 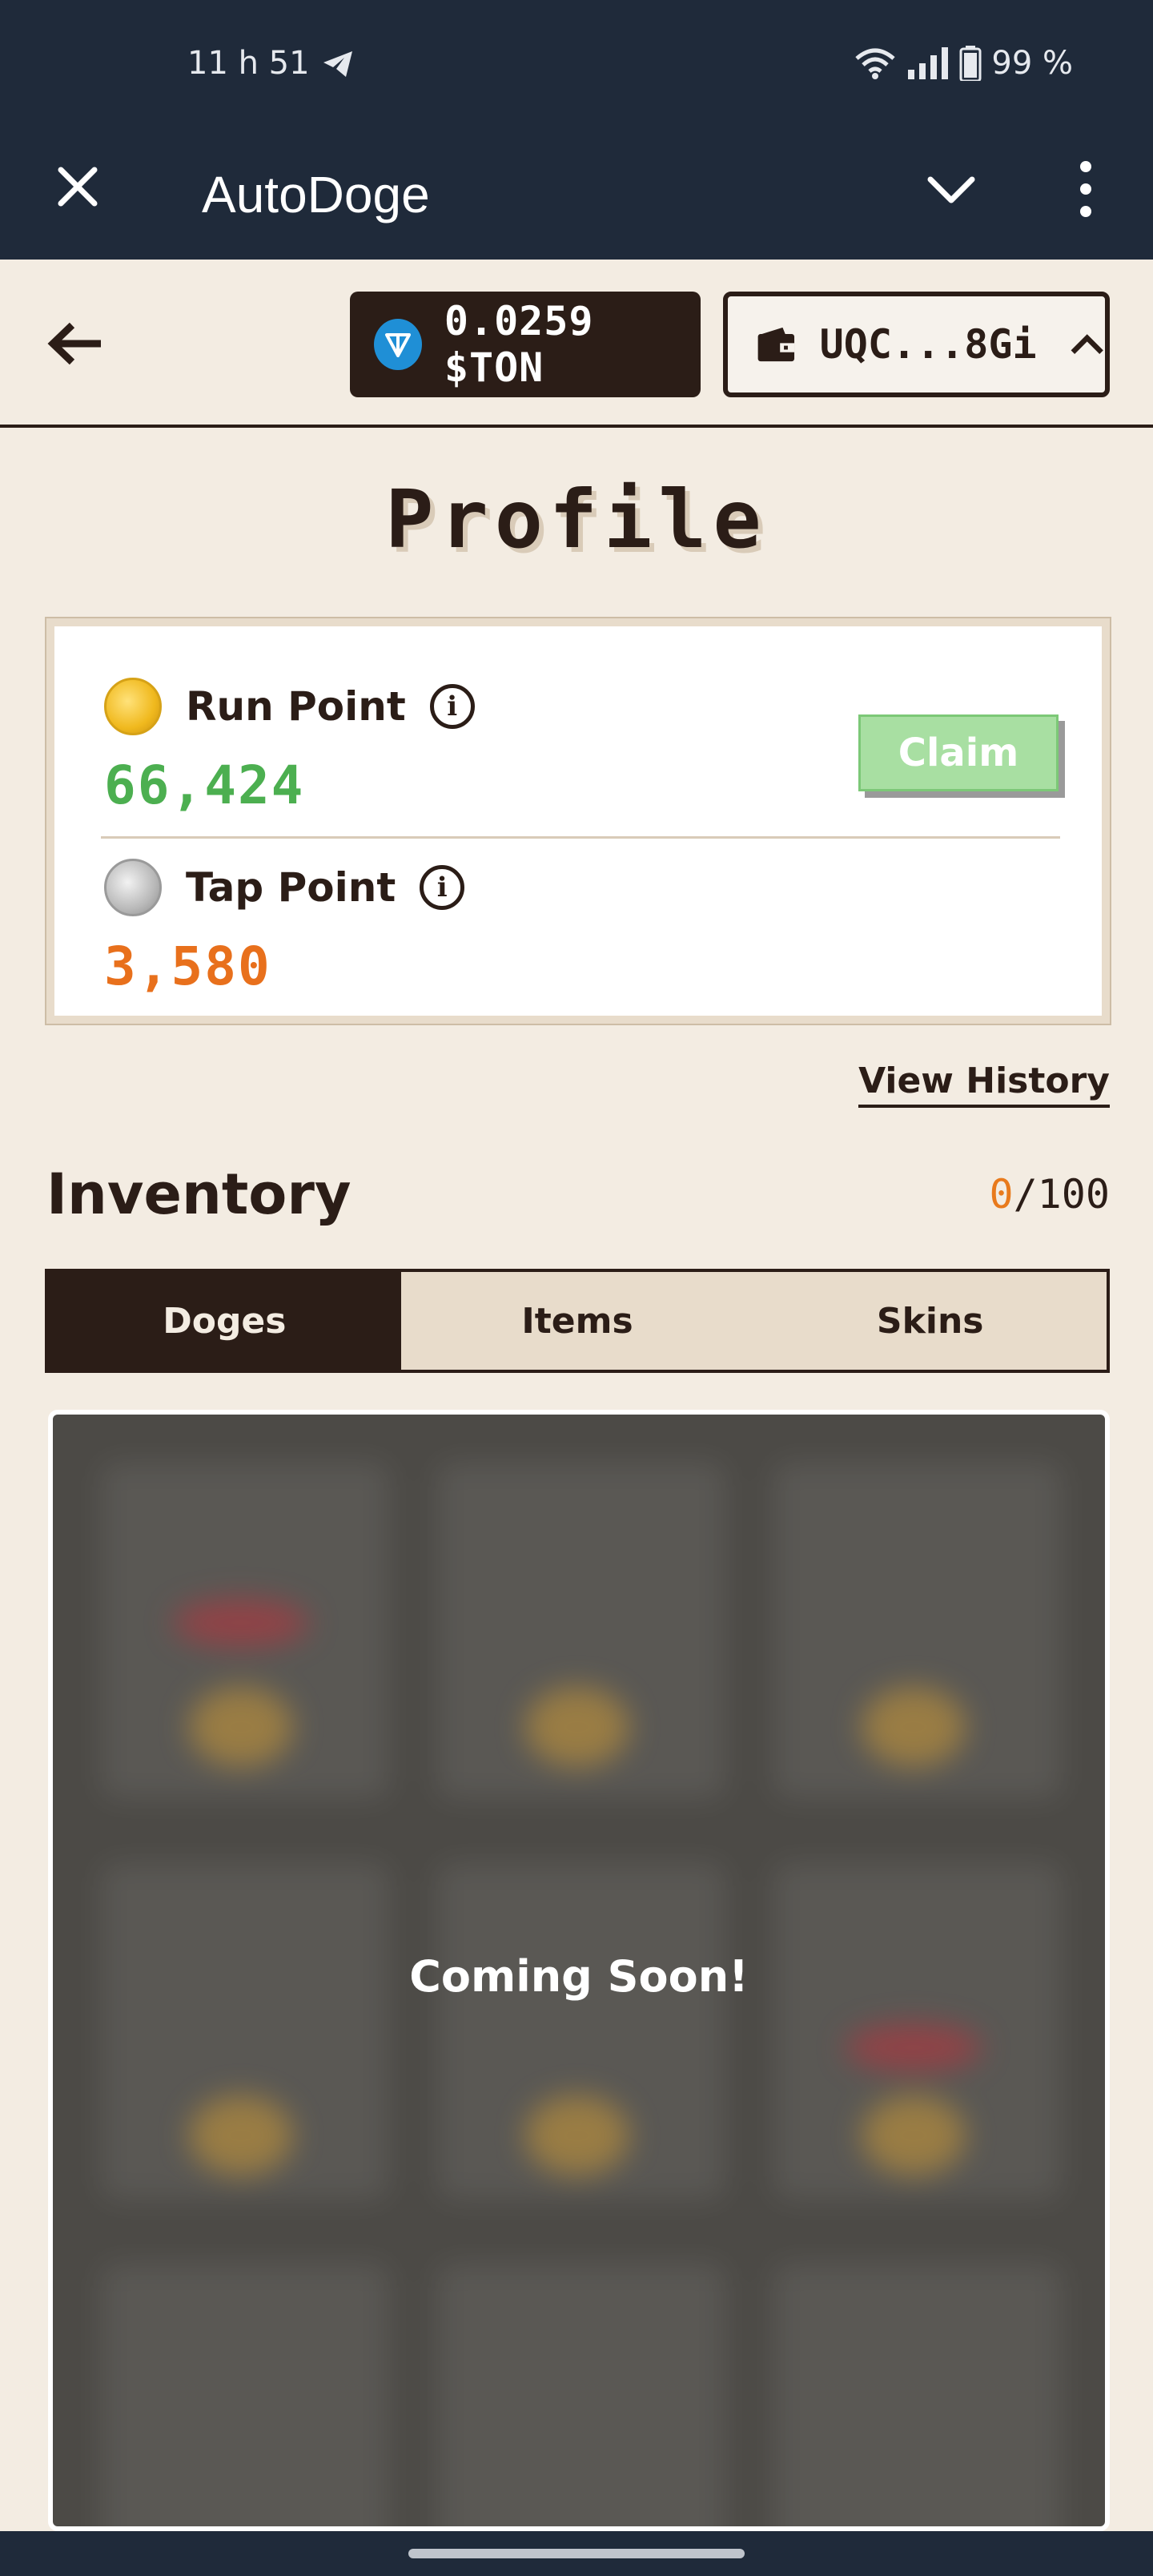 I want to click on tab-doges: Doges, so click(x=224, y=1321).